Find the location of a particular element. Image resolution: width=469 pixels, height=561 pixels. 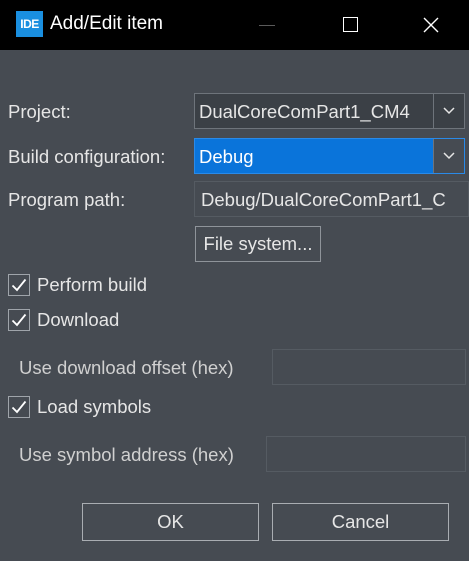

ok-button: OK is located at coordinates (170, 522).